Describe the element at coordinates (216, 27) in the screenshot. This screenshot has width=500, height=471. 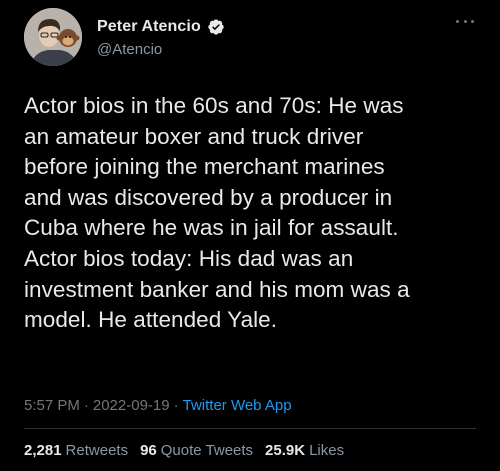
I see `verified-badge-icon` at that location.